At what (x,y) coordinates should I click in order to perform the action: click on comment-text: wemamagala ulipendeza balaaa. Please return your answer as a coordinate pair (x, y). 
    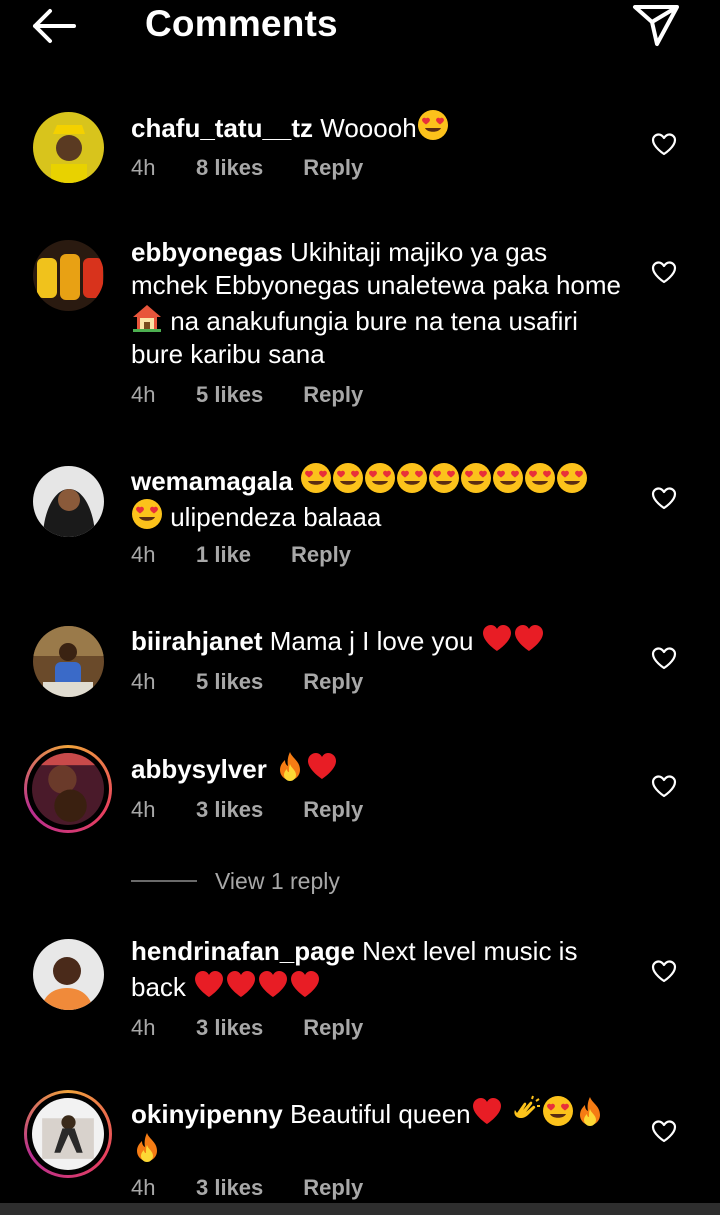
    Looking at the image, I should click on (376, 498).